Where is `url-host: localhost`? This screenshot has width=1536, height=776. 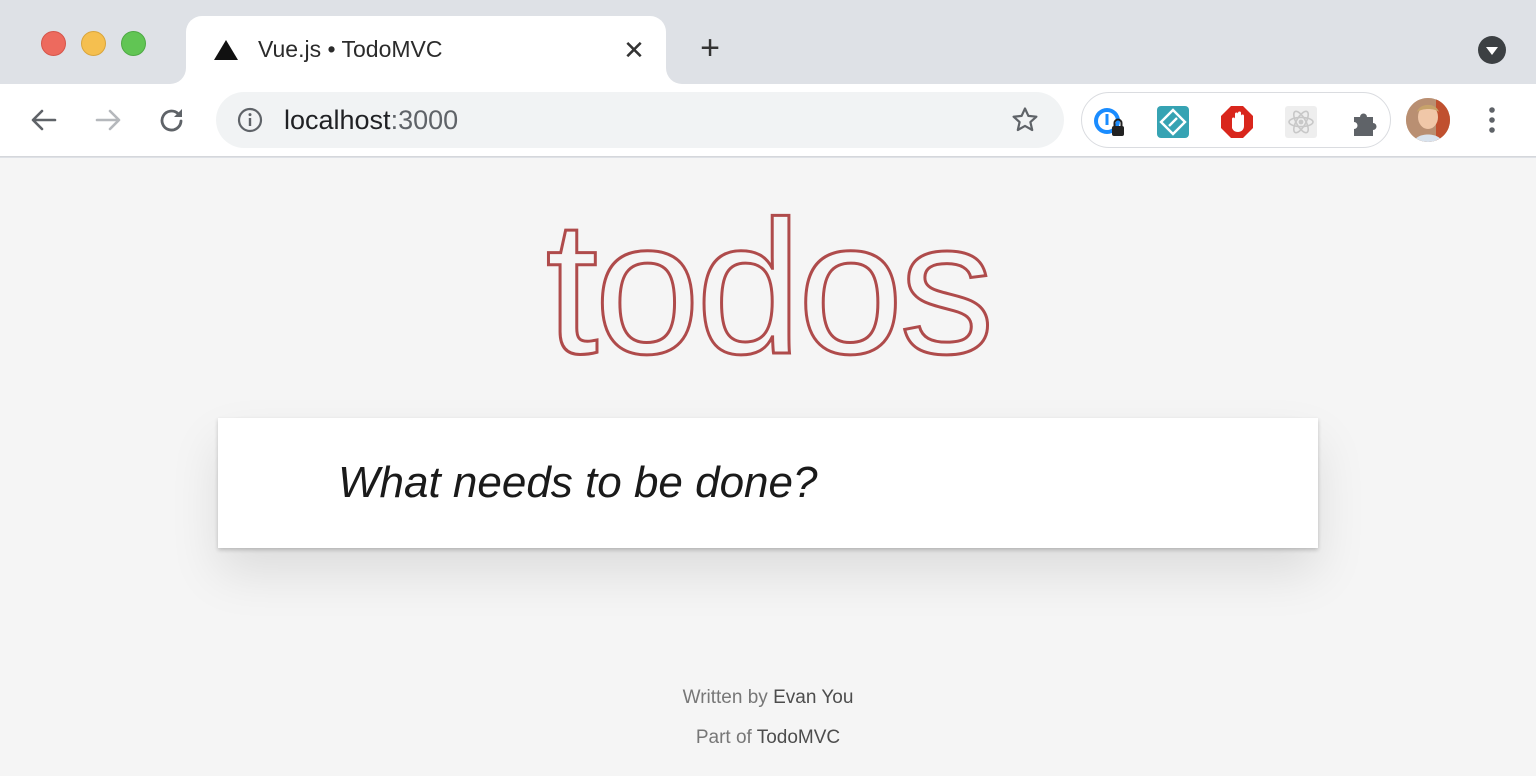
url-host: localhost is located at coordinates (337, 120).